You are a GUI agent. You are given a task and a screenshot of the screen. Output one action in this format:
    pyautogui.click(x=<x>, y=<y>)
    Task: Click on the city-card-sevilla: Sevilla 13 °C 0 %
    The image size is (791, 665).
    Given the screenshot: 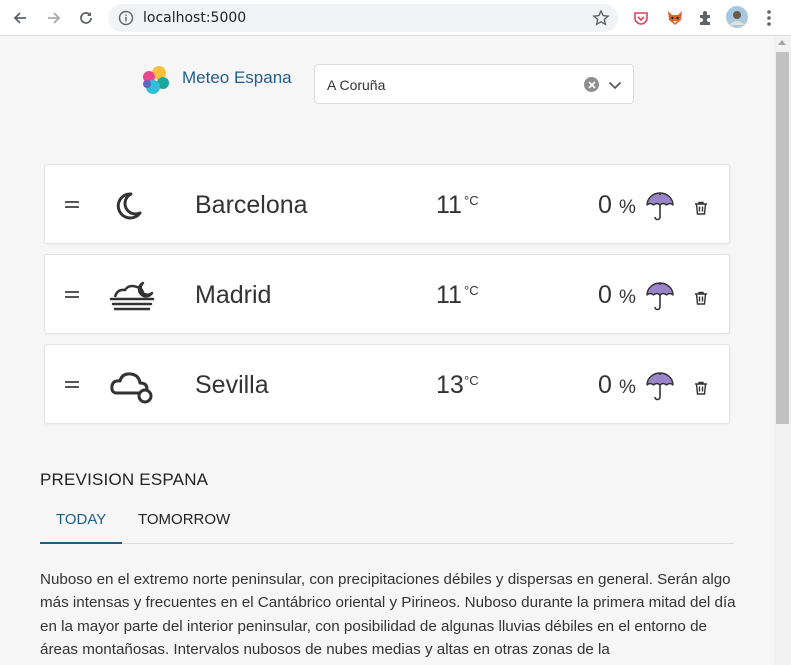 What is the action you would take?
    pyautogui.click(x=387, y=384)
    